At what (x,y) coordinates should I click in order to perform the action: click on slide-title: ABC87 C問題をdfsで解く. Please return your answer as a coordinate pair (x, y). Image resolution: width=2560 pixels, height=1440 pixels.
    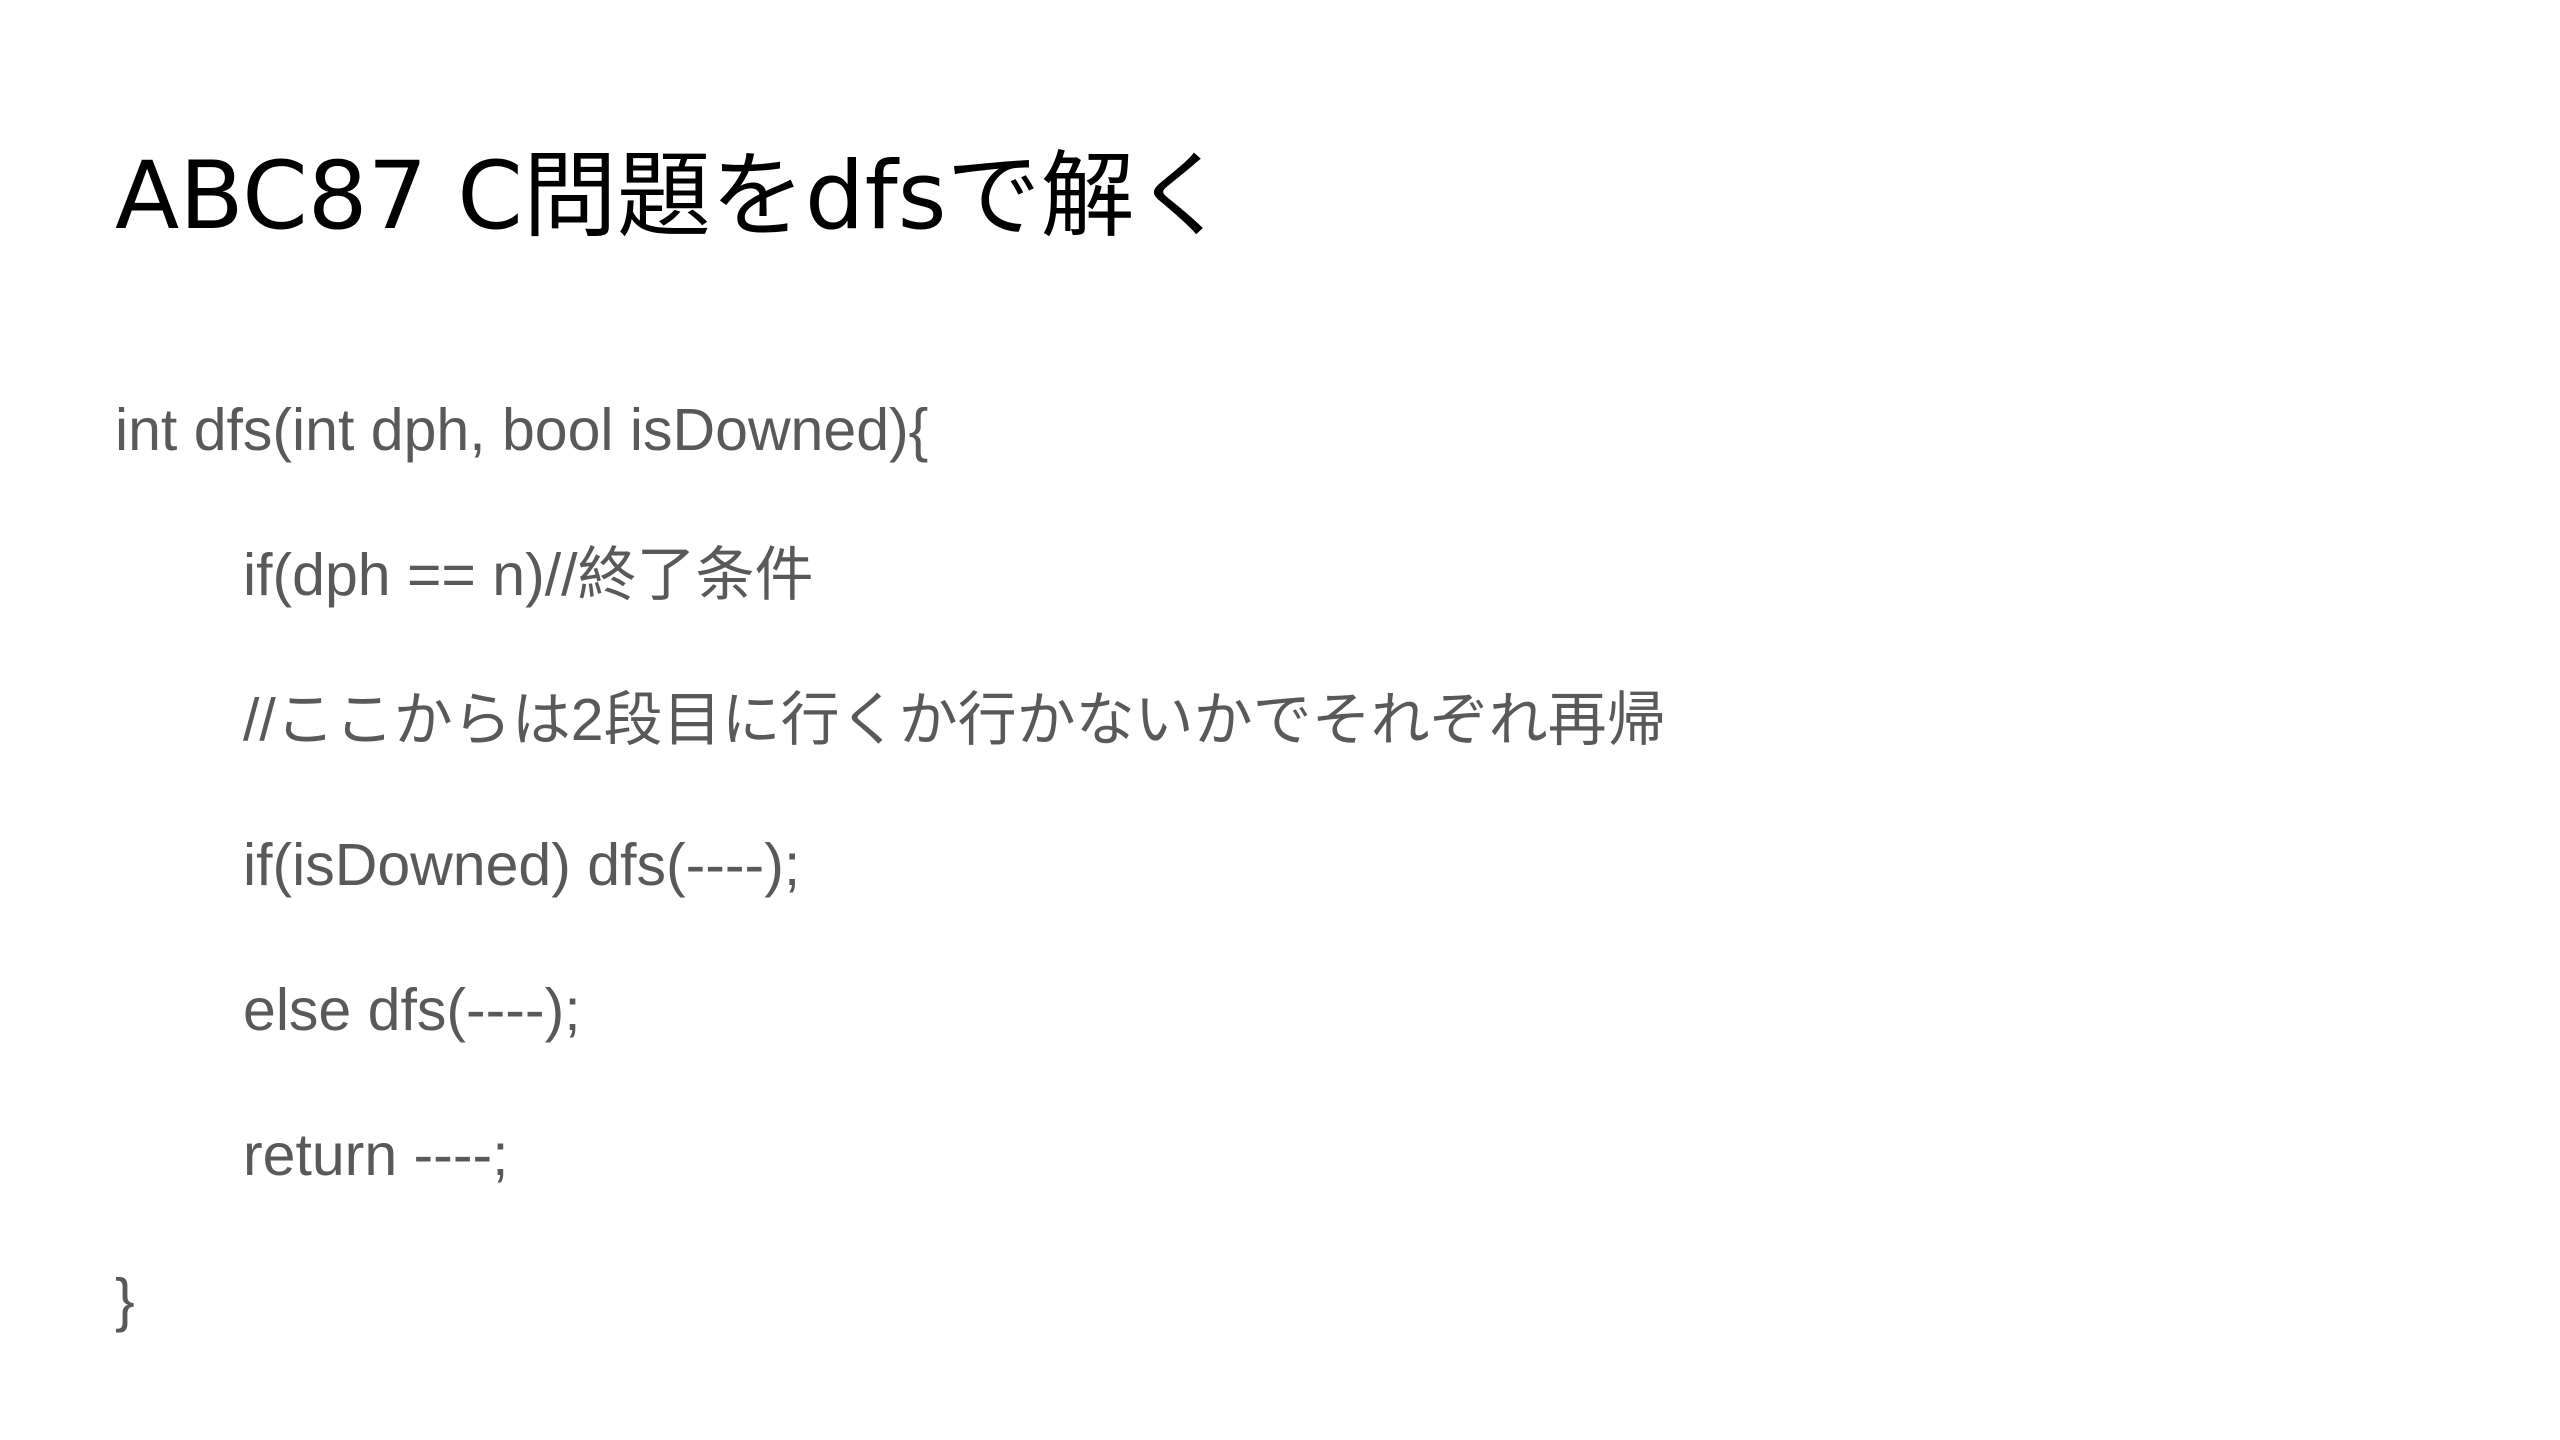
    Looking at the image, I should click on (672, 196).